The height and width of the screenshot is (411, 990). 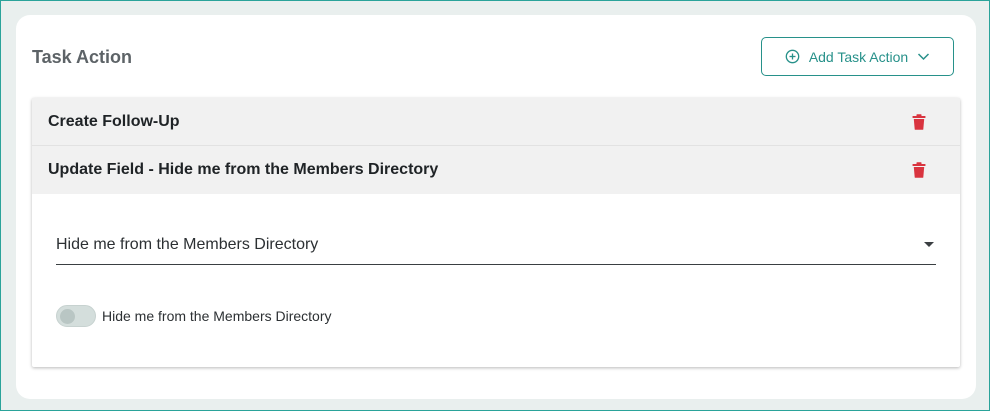 I want to click on field-select: Hide me from the Members Directory, so click(x=496, y=245).